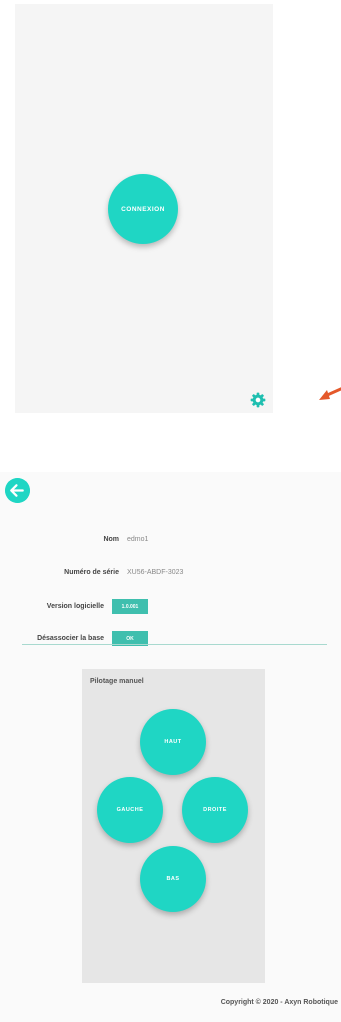 This screenshot has width=341, height=1022. I want to click on version-label: Version logicielle, so click(75, 606).